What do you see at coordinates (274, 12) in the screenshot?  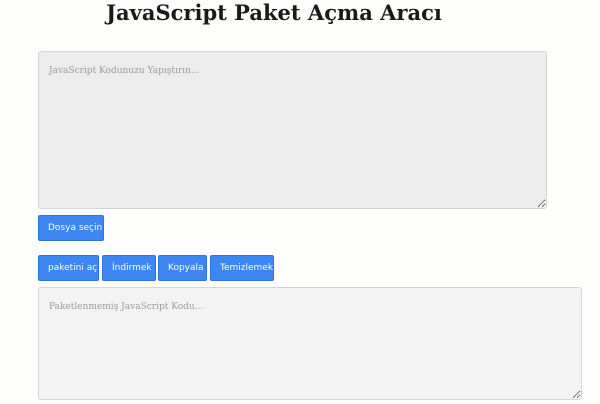 I see `page-title: JavaScript Paket Açma Aracı` at bounding box center [274, 12].